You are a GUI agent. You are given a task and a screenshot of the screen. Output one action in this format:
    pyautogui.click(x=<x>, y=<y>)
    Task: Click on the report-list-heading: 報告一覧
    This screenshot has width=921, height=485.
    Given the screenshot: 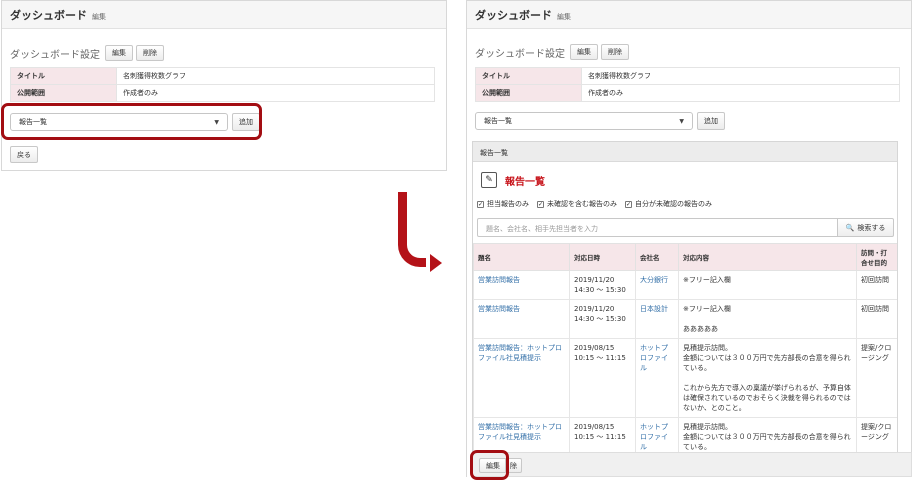 What is the action you would take?
    pyautogui.click(x=525, y=182)
    